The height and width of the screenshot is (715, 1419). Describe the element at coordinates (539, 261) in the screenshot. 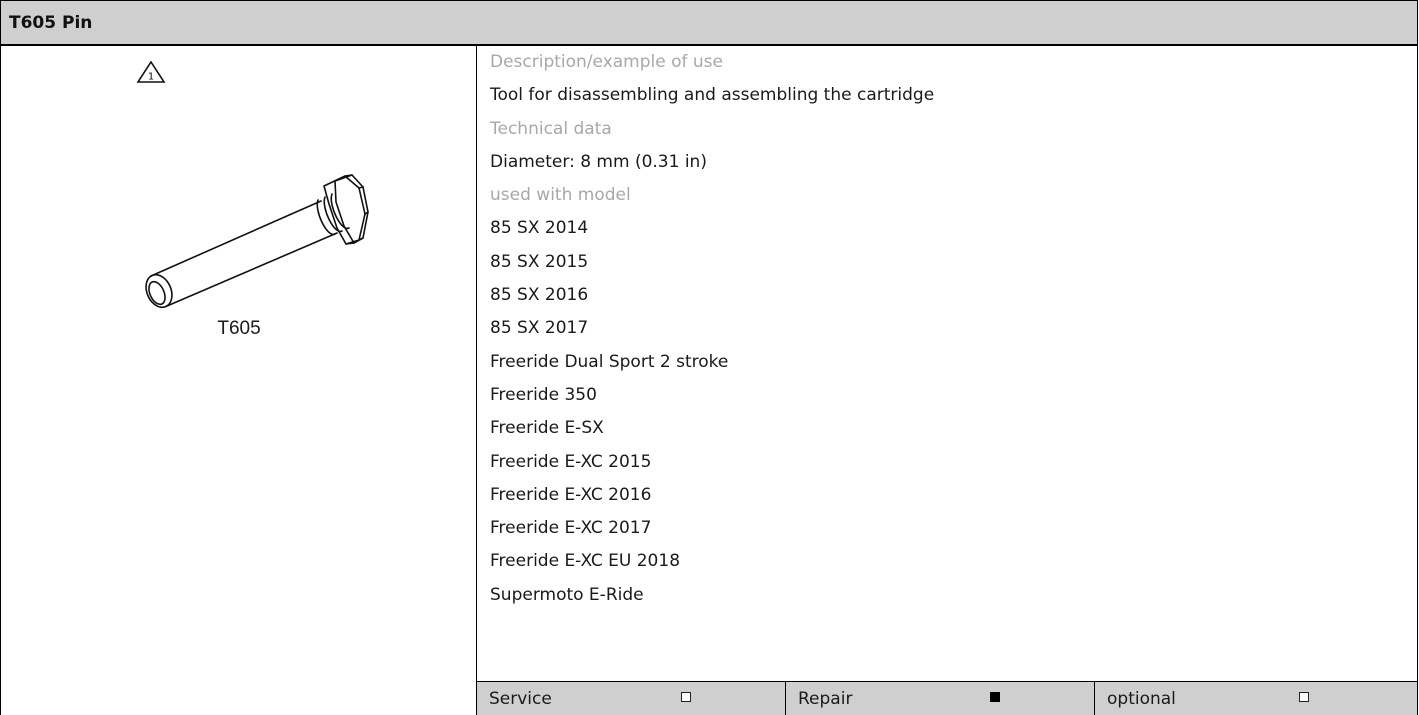

I see `model-item: 85 SX 2015` at that location.